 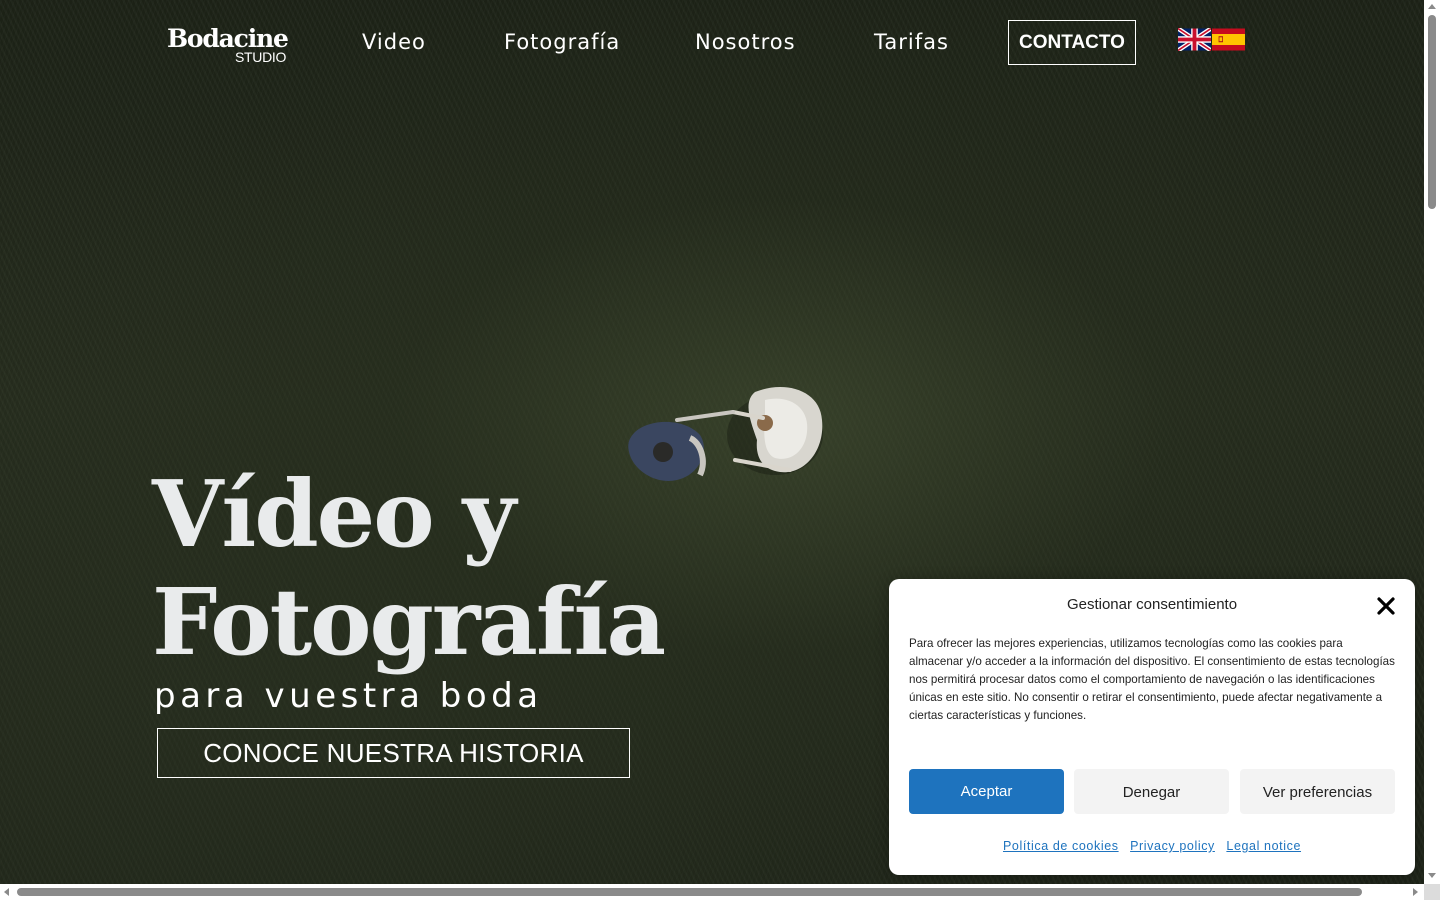 I want to click on hero-title: Vídeo y Fotografía, so click(x=409, y=568).